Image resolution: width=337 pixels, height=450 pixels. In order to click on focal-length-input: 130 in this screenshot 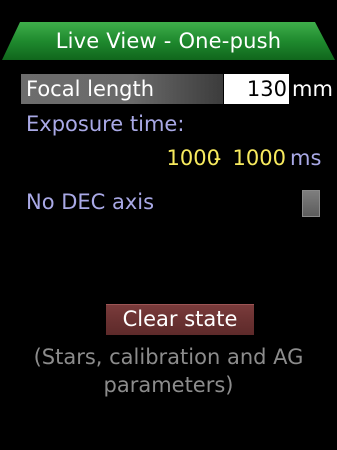, I will do `click(256, 89)`.